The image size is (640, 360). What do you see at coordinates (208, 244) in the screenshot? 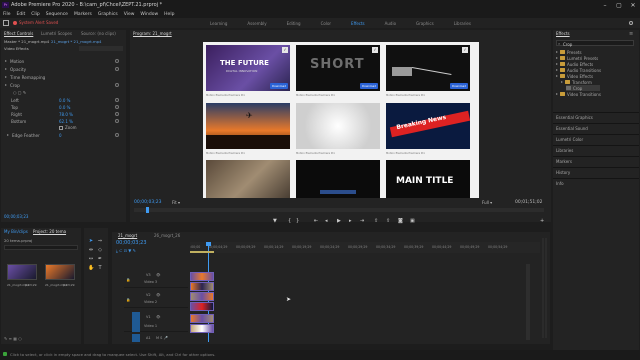
I see `timeline-playhead-handle` at bounding box center [208, 244].